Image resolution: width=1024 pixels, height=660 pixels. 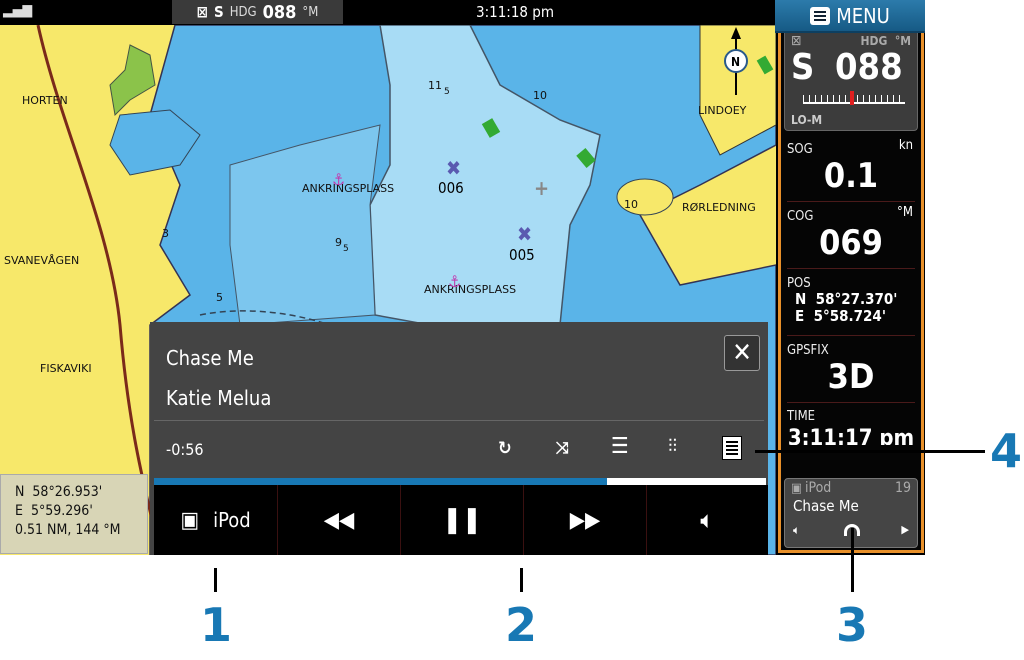 What do you see at coordinates (800, 149) in the screenshot?
I see `sog-label: SOG` at bounding box center [800, 149].